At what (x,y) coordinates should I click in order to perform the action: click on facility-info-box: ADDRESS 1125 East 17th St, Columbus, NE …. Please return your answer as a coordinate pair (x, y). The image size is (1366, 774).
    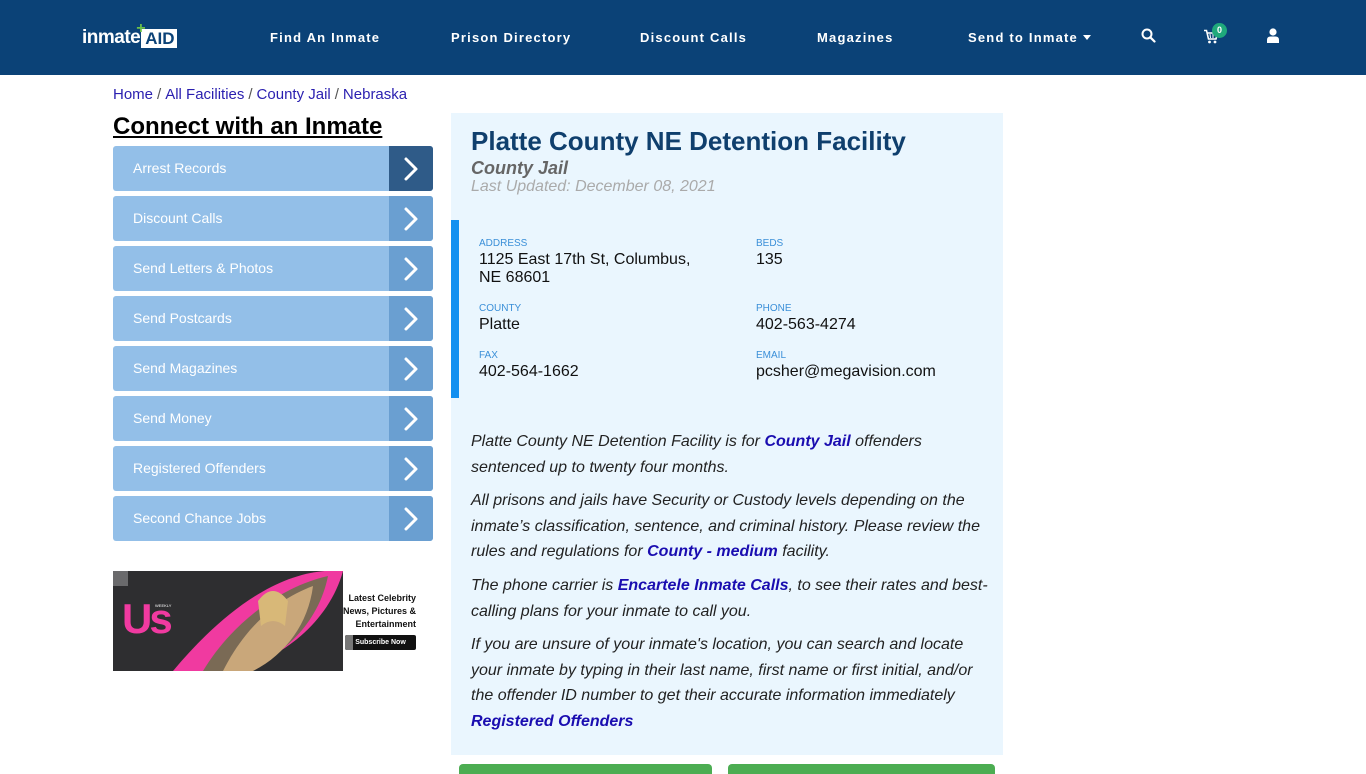
    Looking at the image, I should click on (727, 309).